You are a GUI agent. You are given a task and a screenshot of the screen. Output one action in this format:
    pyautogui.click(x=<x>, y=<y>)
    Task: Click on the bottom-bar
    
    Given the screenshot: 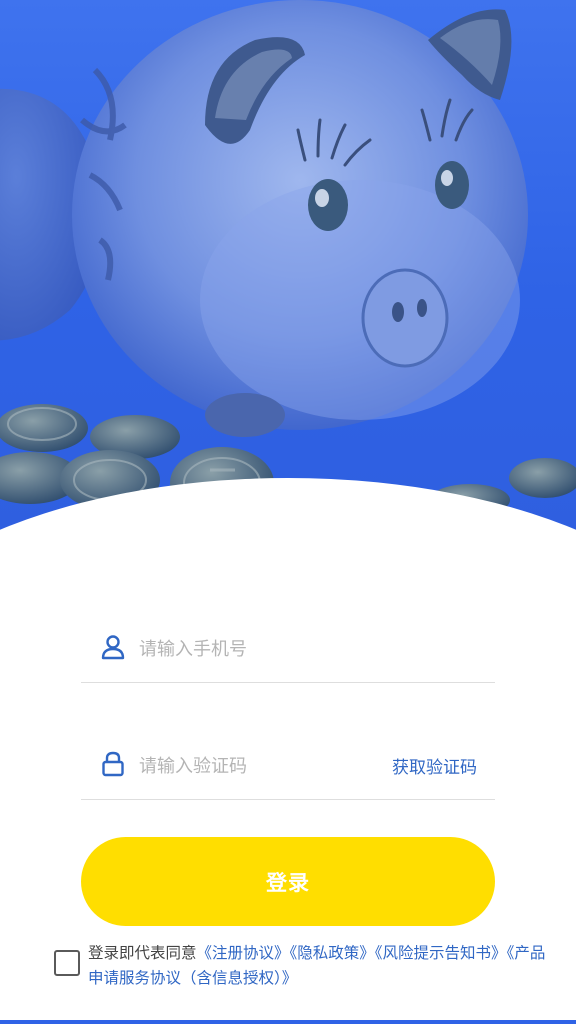 What is the action you would take?
    pyautogui.click(x=288, y=1022)
    